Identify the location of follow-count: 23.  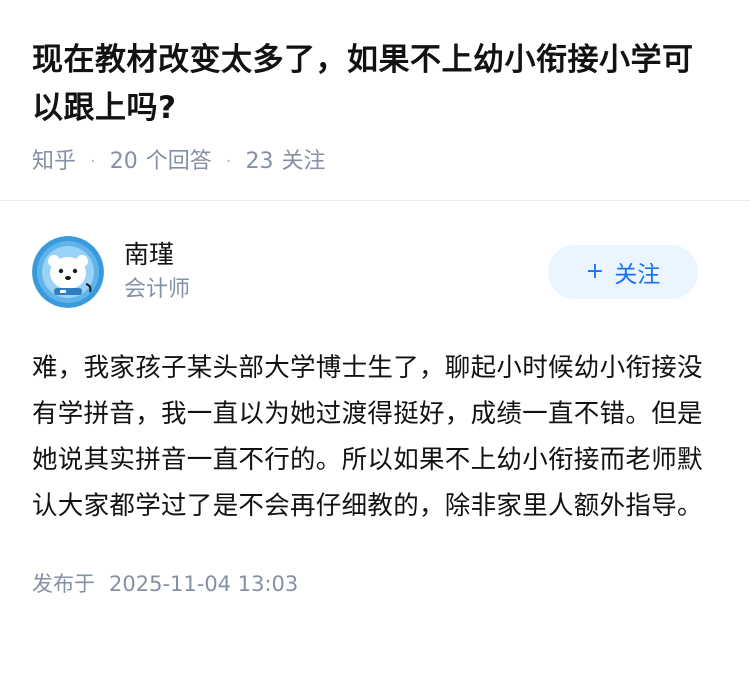
(259, 161).